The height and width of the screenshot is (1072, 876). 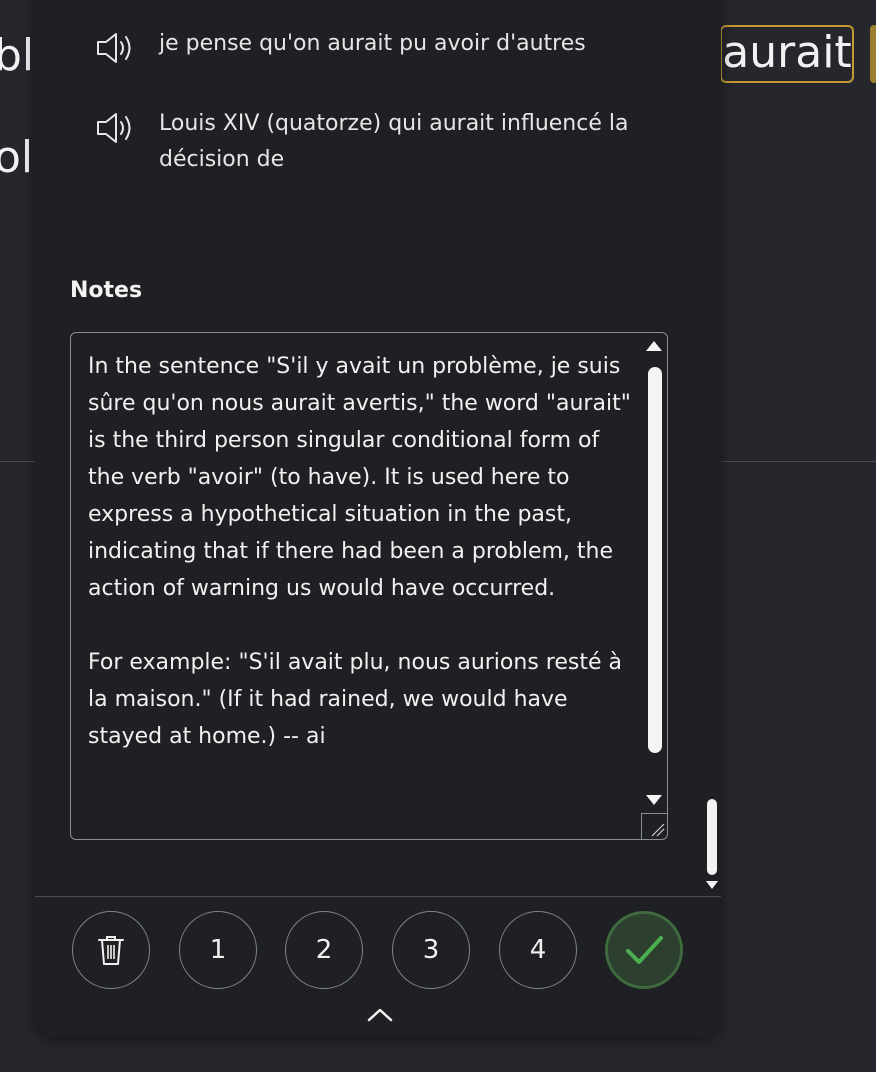 What do you see at coordinates (380, 1014) in the screenshot?
I see `chevron-up-icon` at bounding box center [380, 1014].